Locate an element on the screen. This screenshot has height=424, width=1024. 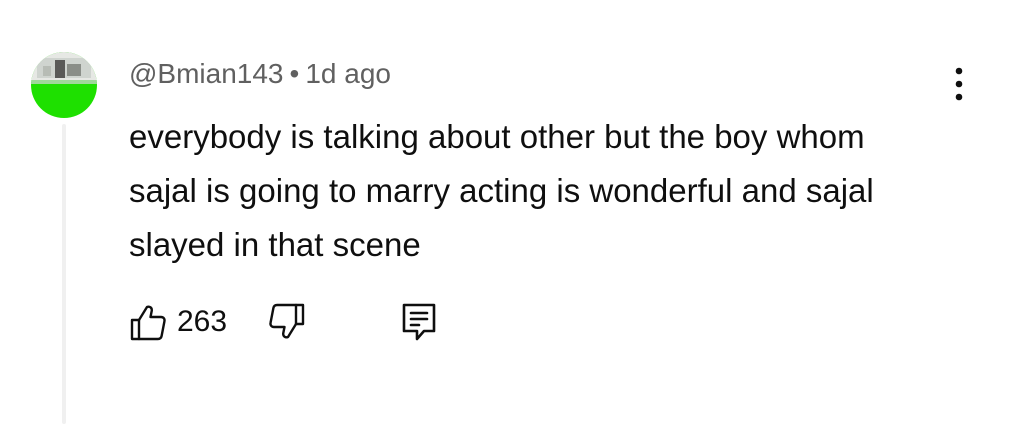
avatar is located at coordinates (64, 85).